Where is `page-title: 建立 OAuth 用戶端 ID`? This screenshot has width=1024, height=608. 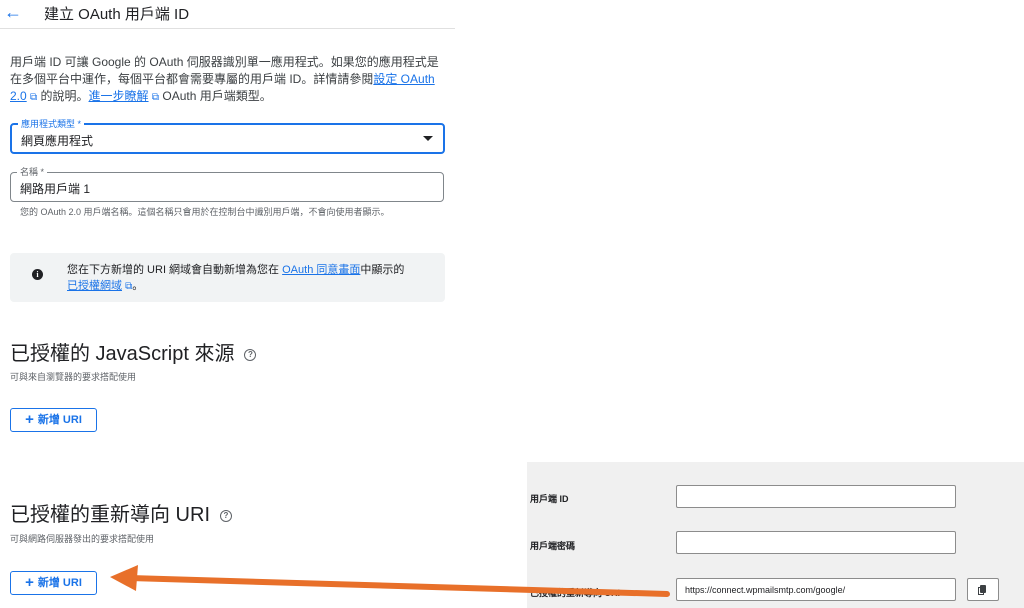 page-title: 建立 OAuth 用戶端 ID is located at coordinates (117, 14).